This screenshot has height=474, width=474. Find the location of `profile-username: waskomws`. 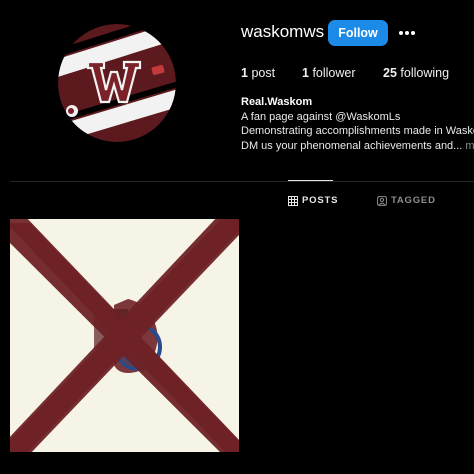

profile-username: waskomws is located at coordinates (283, 31).